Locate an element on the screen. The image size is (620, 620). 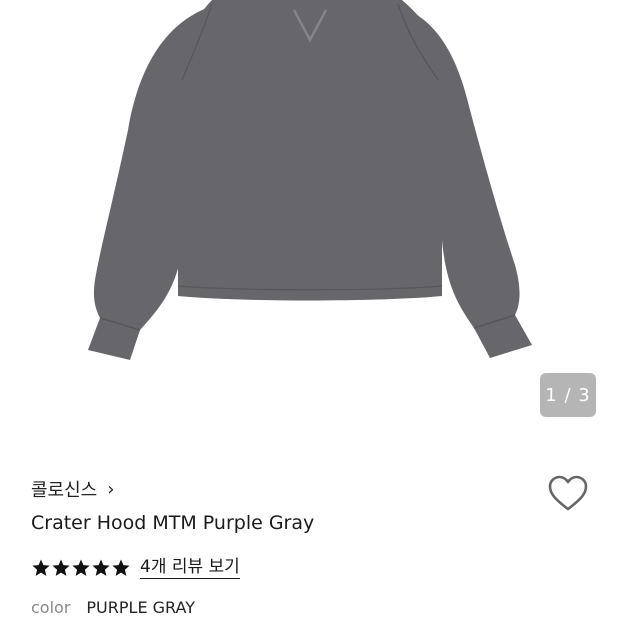
rating-row: 4개 리뷰 보기 is located at coordinates (135, 568).